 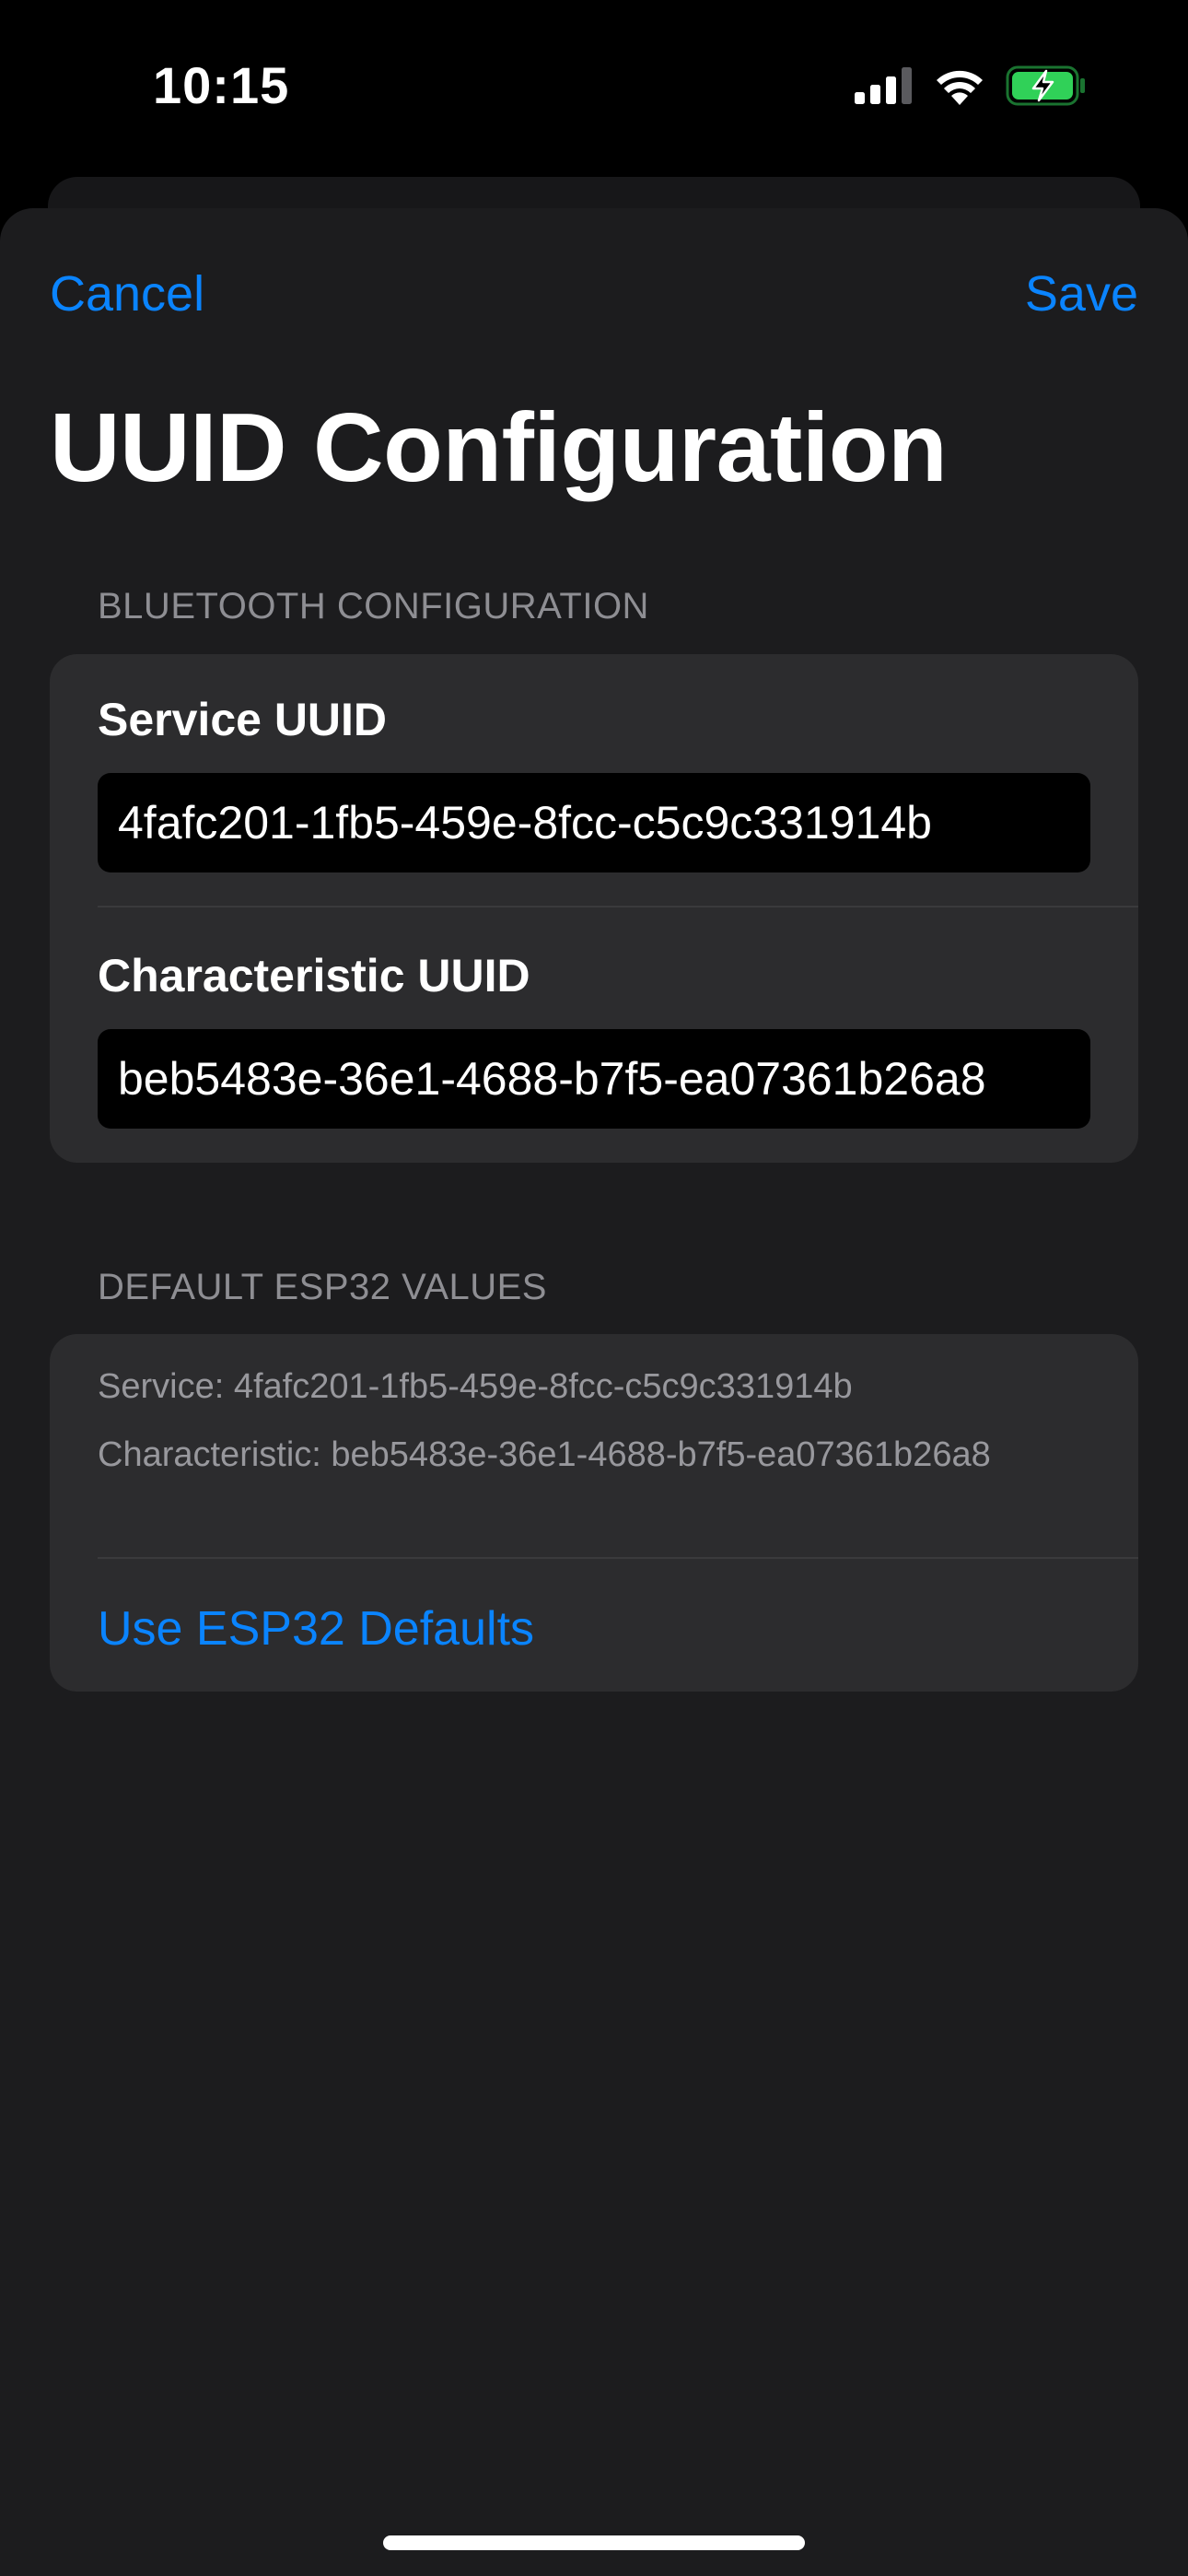 I want to click on service-uuid-field: 4fafc201-1fb5-459e-8fcc-c5c9c331914b, so click(x=594, y=822).